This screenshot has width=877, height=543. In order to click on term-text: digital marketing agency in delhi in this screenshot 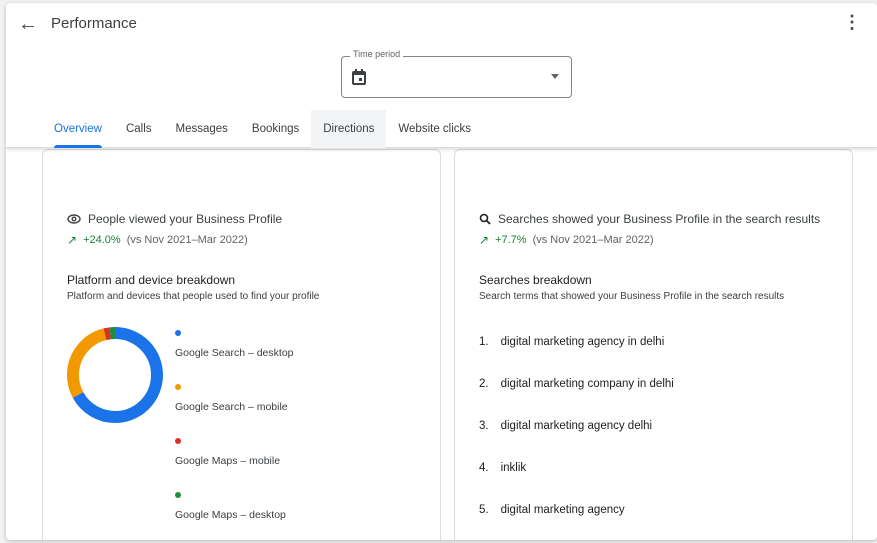, I will do `click(582, 342)`.